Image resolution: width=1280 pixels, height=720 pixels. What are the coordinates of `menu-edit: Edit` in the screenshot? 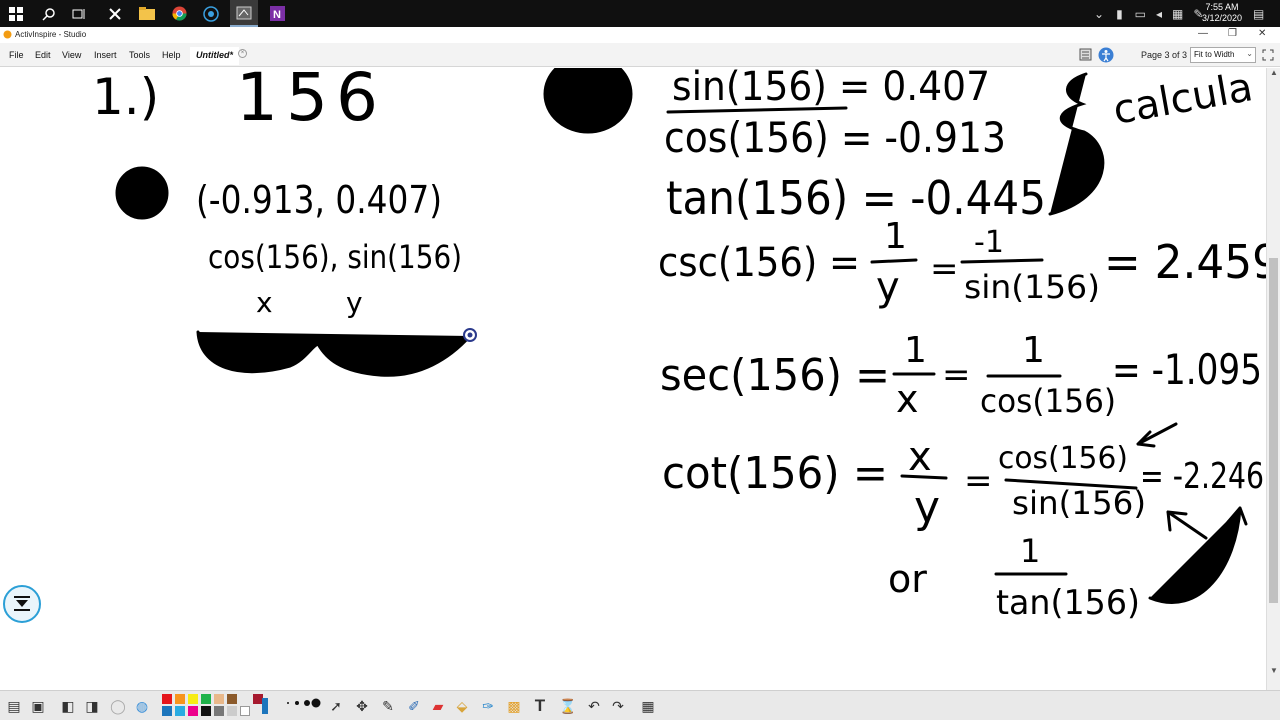 It's located at (43, 55).